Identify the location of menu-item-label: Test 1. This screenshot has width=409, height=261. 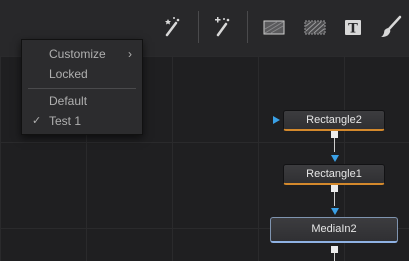
(65, 121).